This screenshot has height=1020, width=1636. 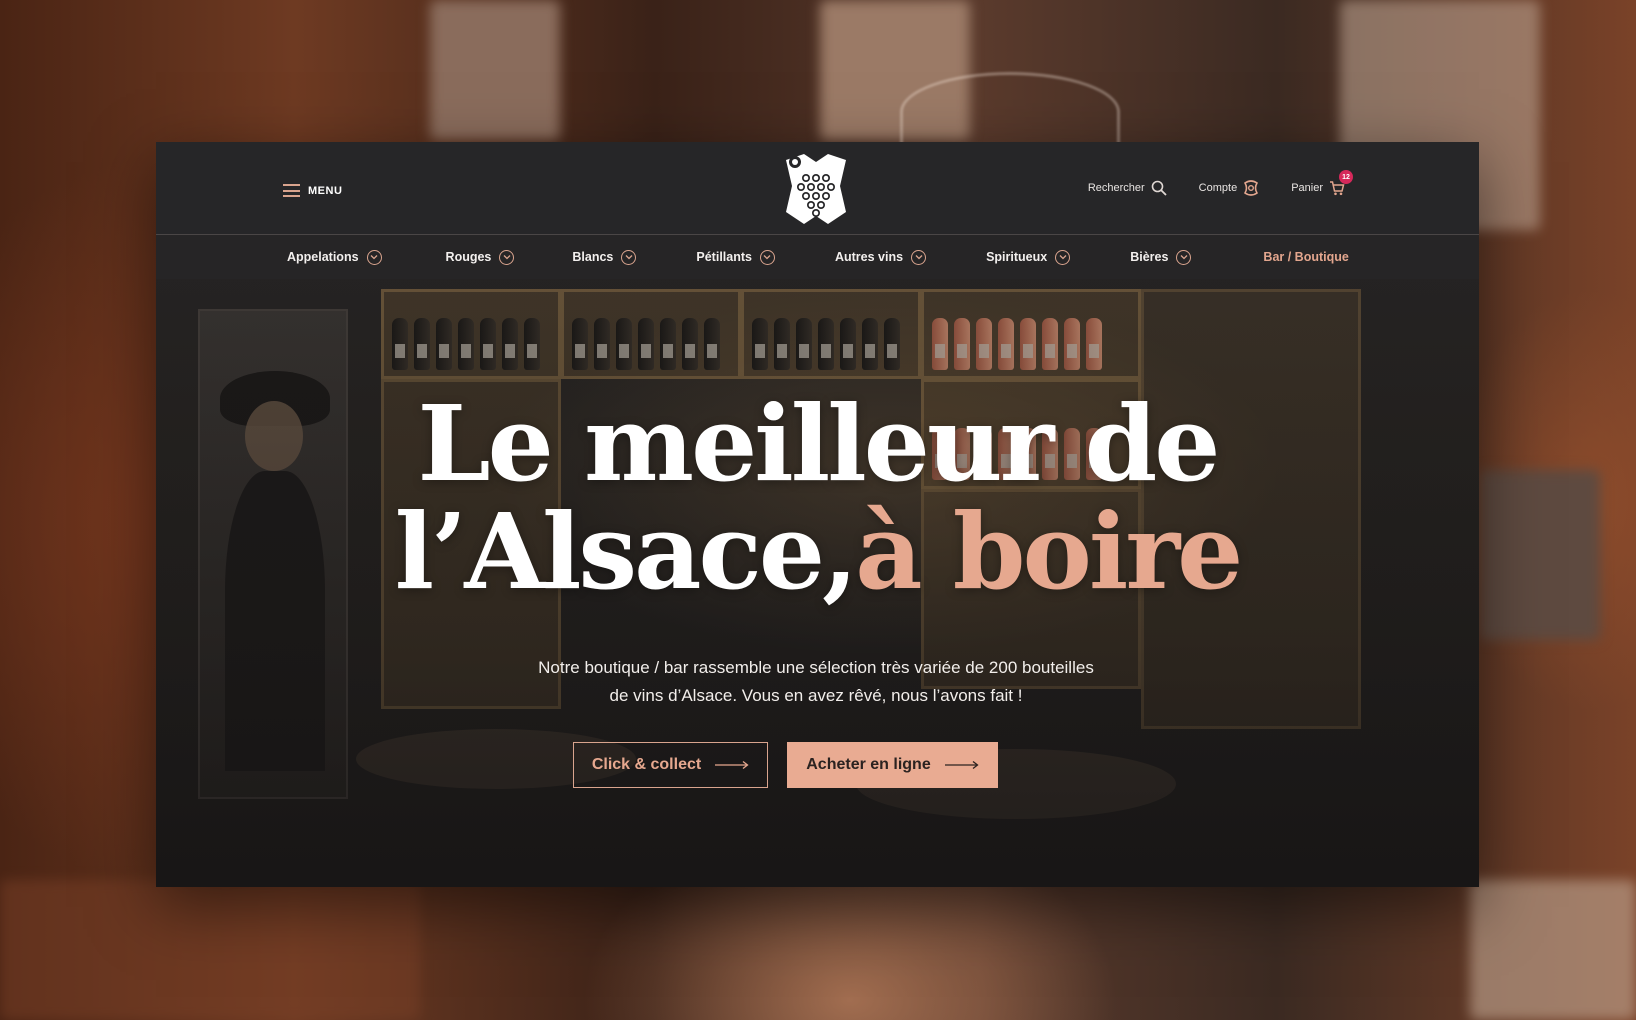 I want to click on hero-title-accent: à boire, so click(x=1049, y=551).